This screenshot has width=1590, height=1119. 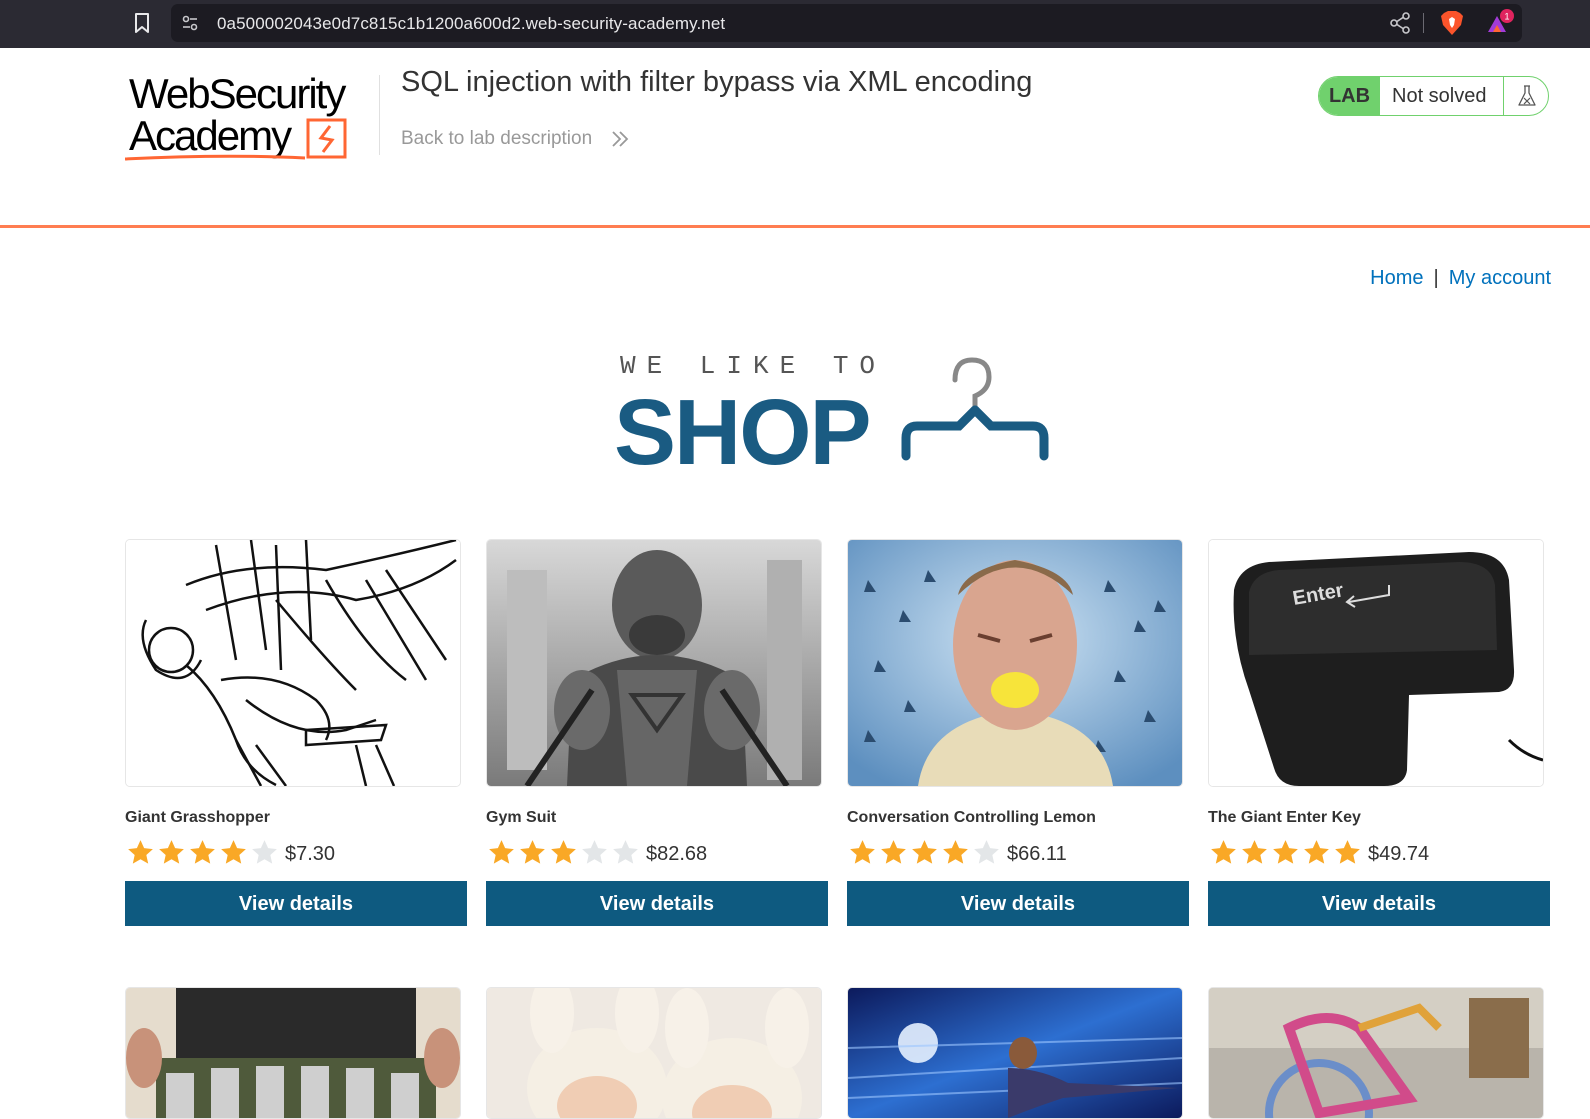 I want to click on shop-banner: WE LIKE TO SHOP, so click(x=831, y=413).